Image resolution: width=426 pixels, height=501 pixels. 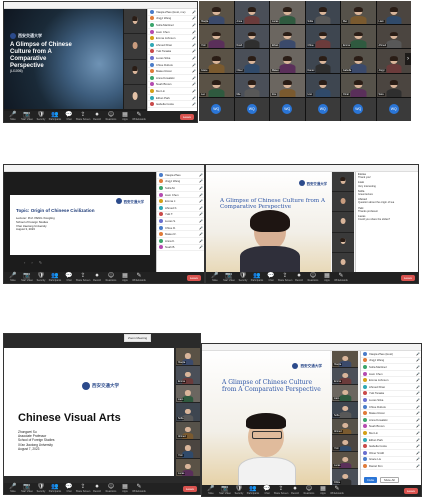 What do you see at coordinates (322, 61) in the screenshot?
I see `video-tile: Daniel` at bounding box center [322, 61].